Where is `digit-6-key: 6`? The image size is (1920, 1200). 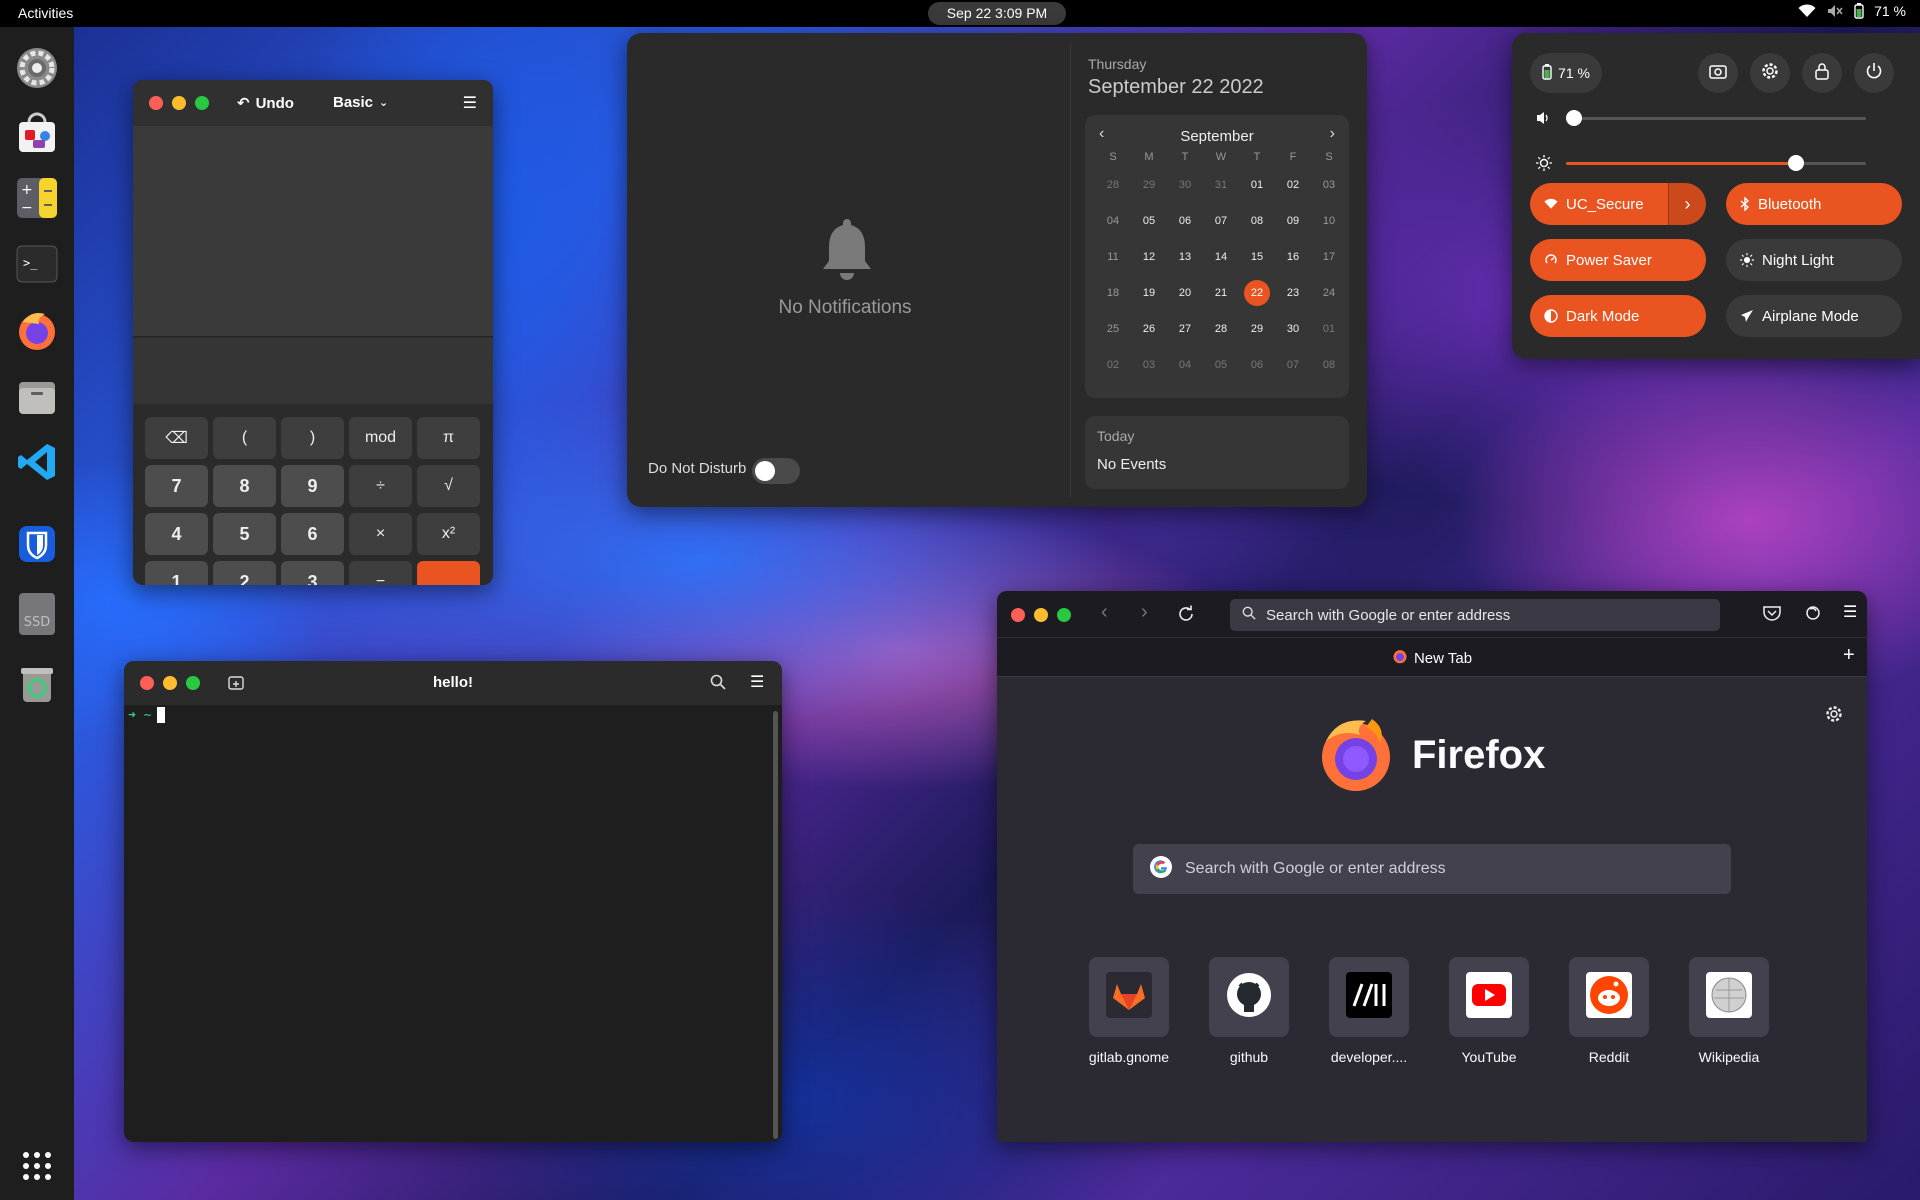
digit-6-key: 6 is located at coordinates (312, 534).